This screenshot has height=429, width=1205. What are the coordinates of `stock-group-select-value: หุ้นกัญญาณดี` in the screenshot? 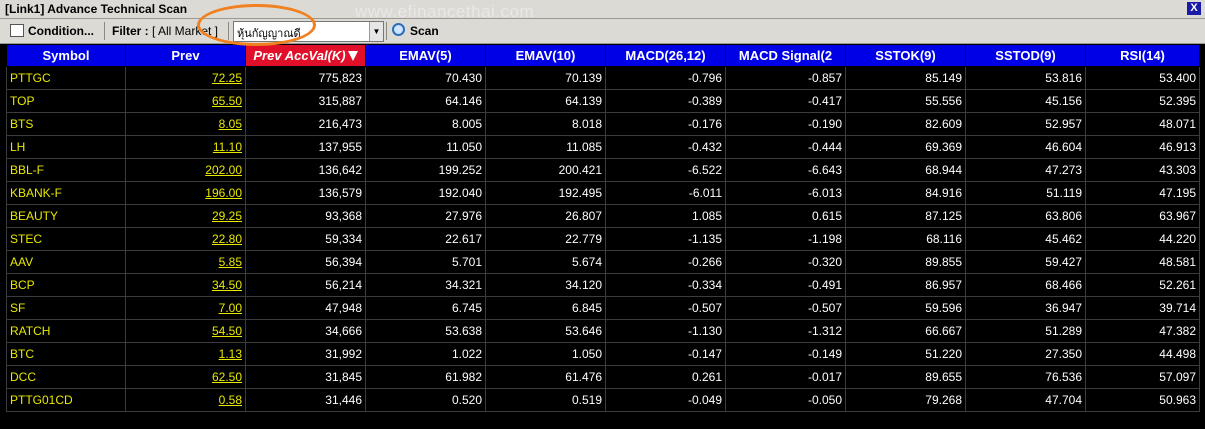 It's located at (269, 34).